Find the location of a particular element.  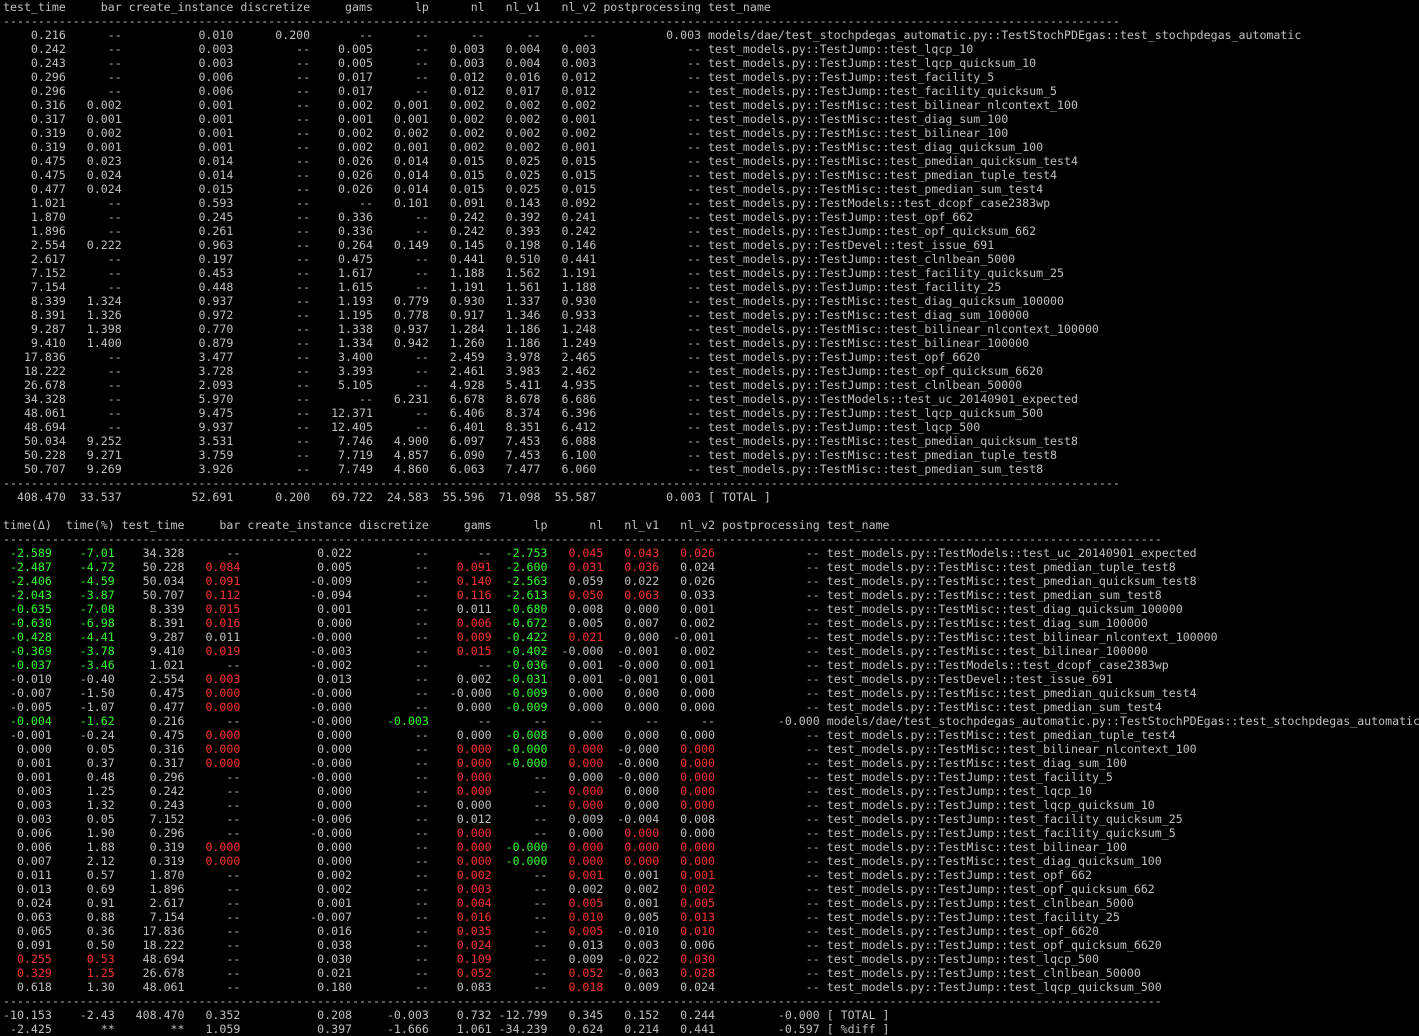

cell-nl: 0.015 is located at coordinates (456, 161).